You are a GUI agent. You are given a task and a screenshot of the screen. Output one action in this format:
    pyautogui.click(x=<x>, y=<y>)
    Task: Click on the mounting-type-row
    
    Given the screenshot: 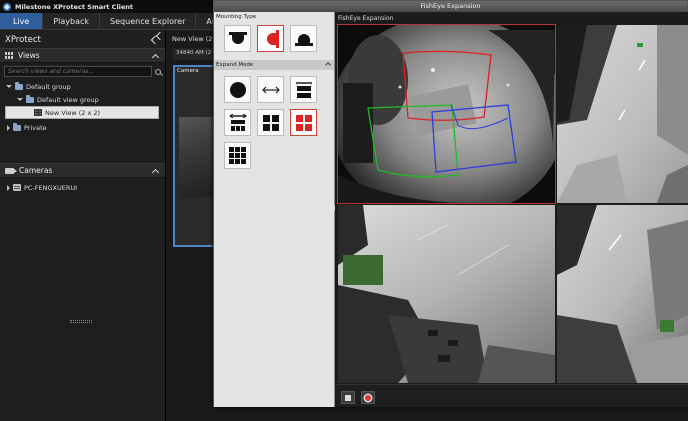 What is the action you would take?
    pyautogui.click(x=274, y=38)
    